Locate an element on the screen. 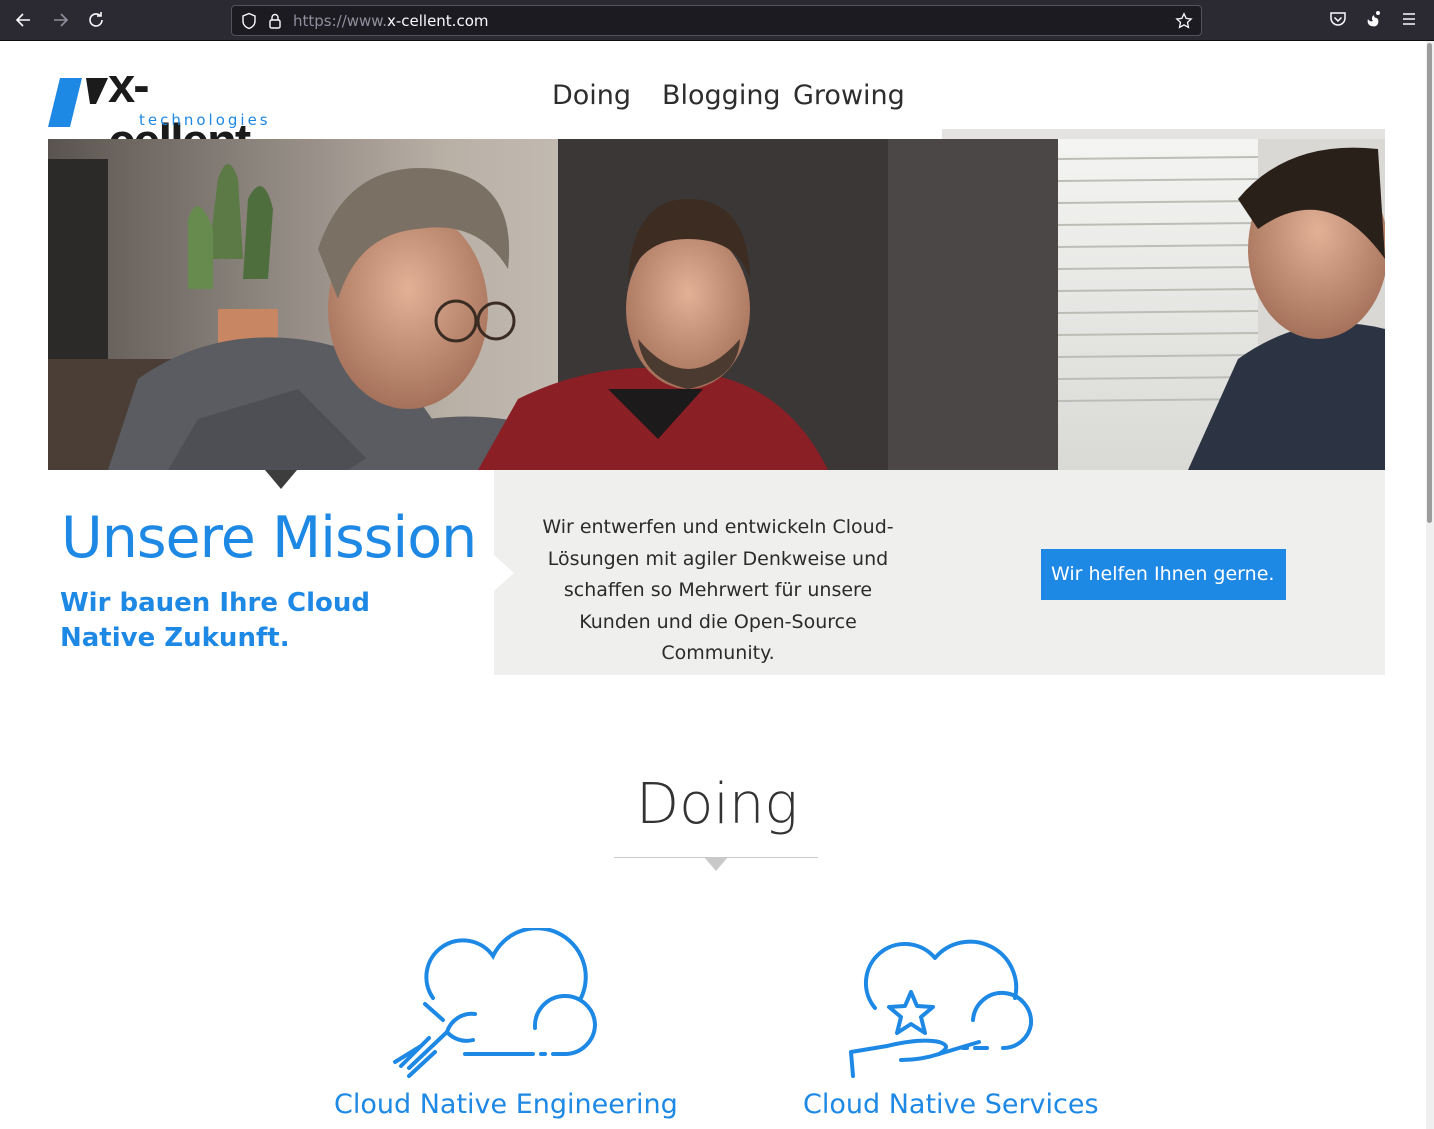  page-scrollbar is located at coordinates (1430, 585).